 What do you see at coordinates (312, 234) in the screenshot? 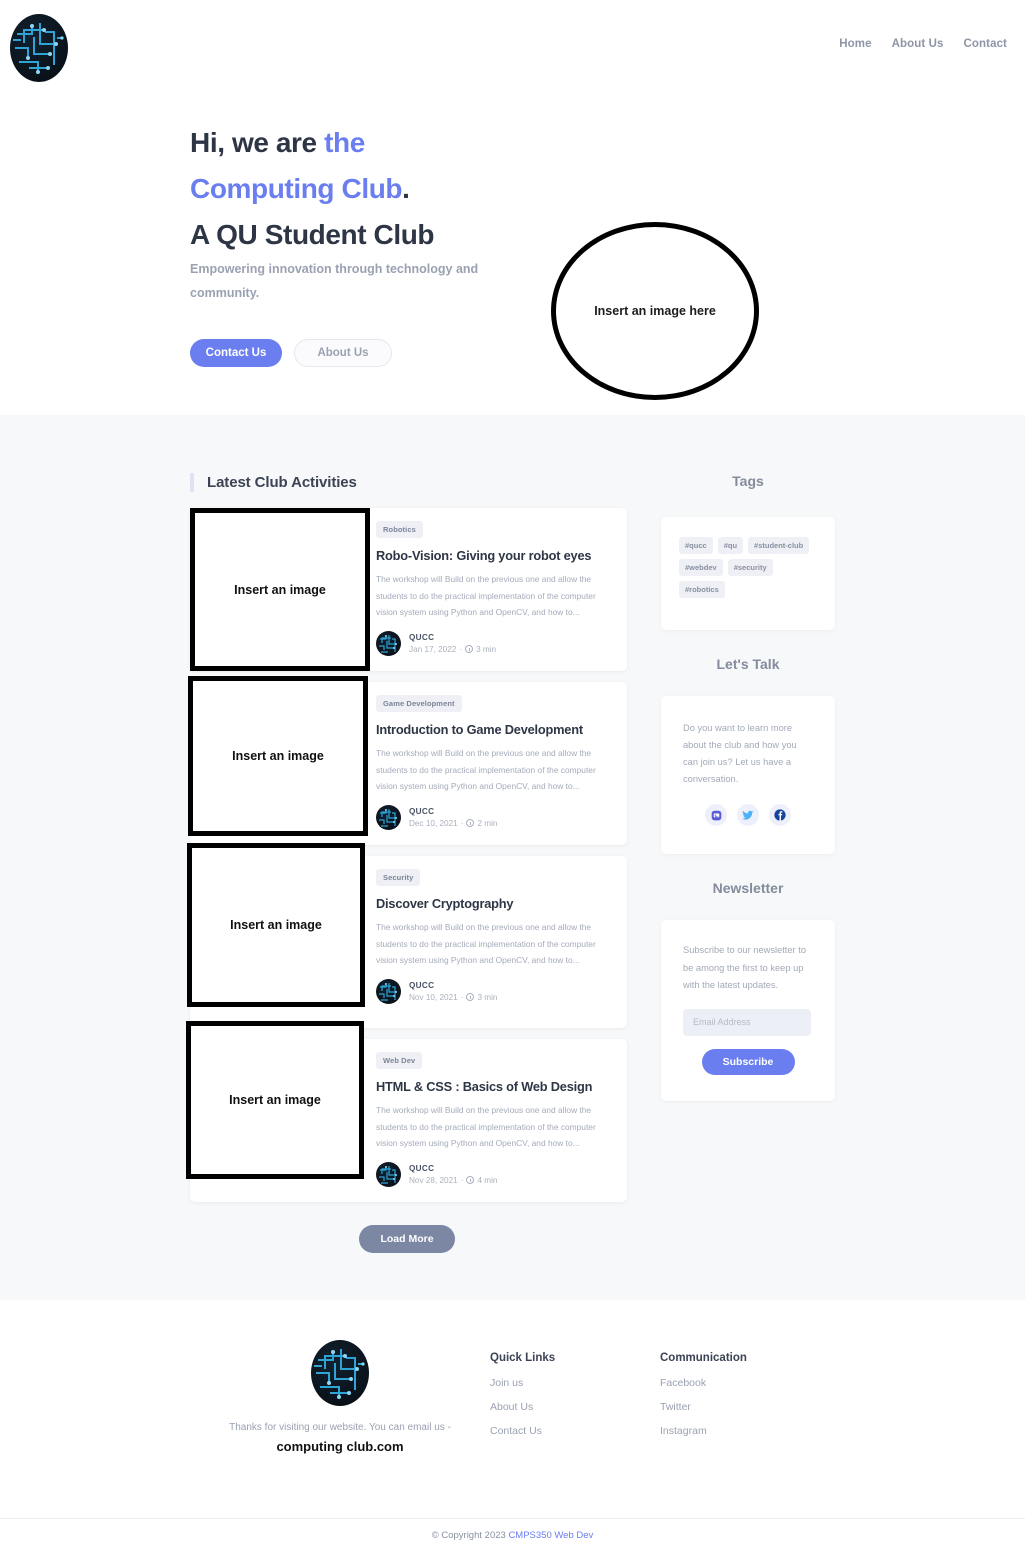
I see `hero-title-line-3: A QU Student Club` at bounding box center [312, 234].